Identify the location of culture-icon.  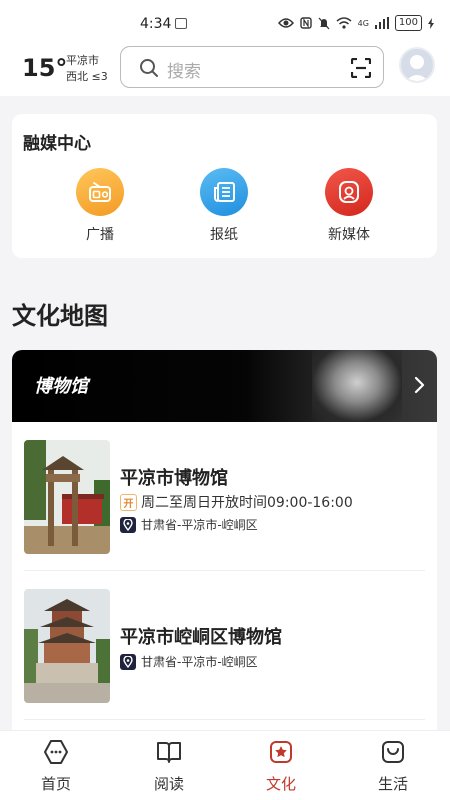
(281, 752).